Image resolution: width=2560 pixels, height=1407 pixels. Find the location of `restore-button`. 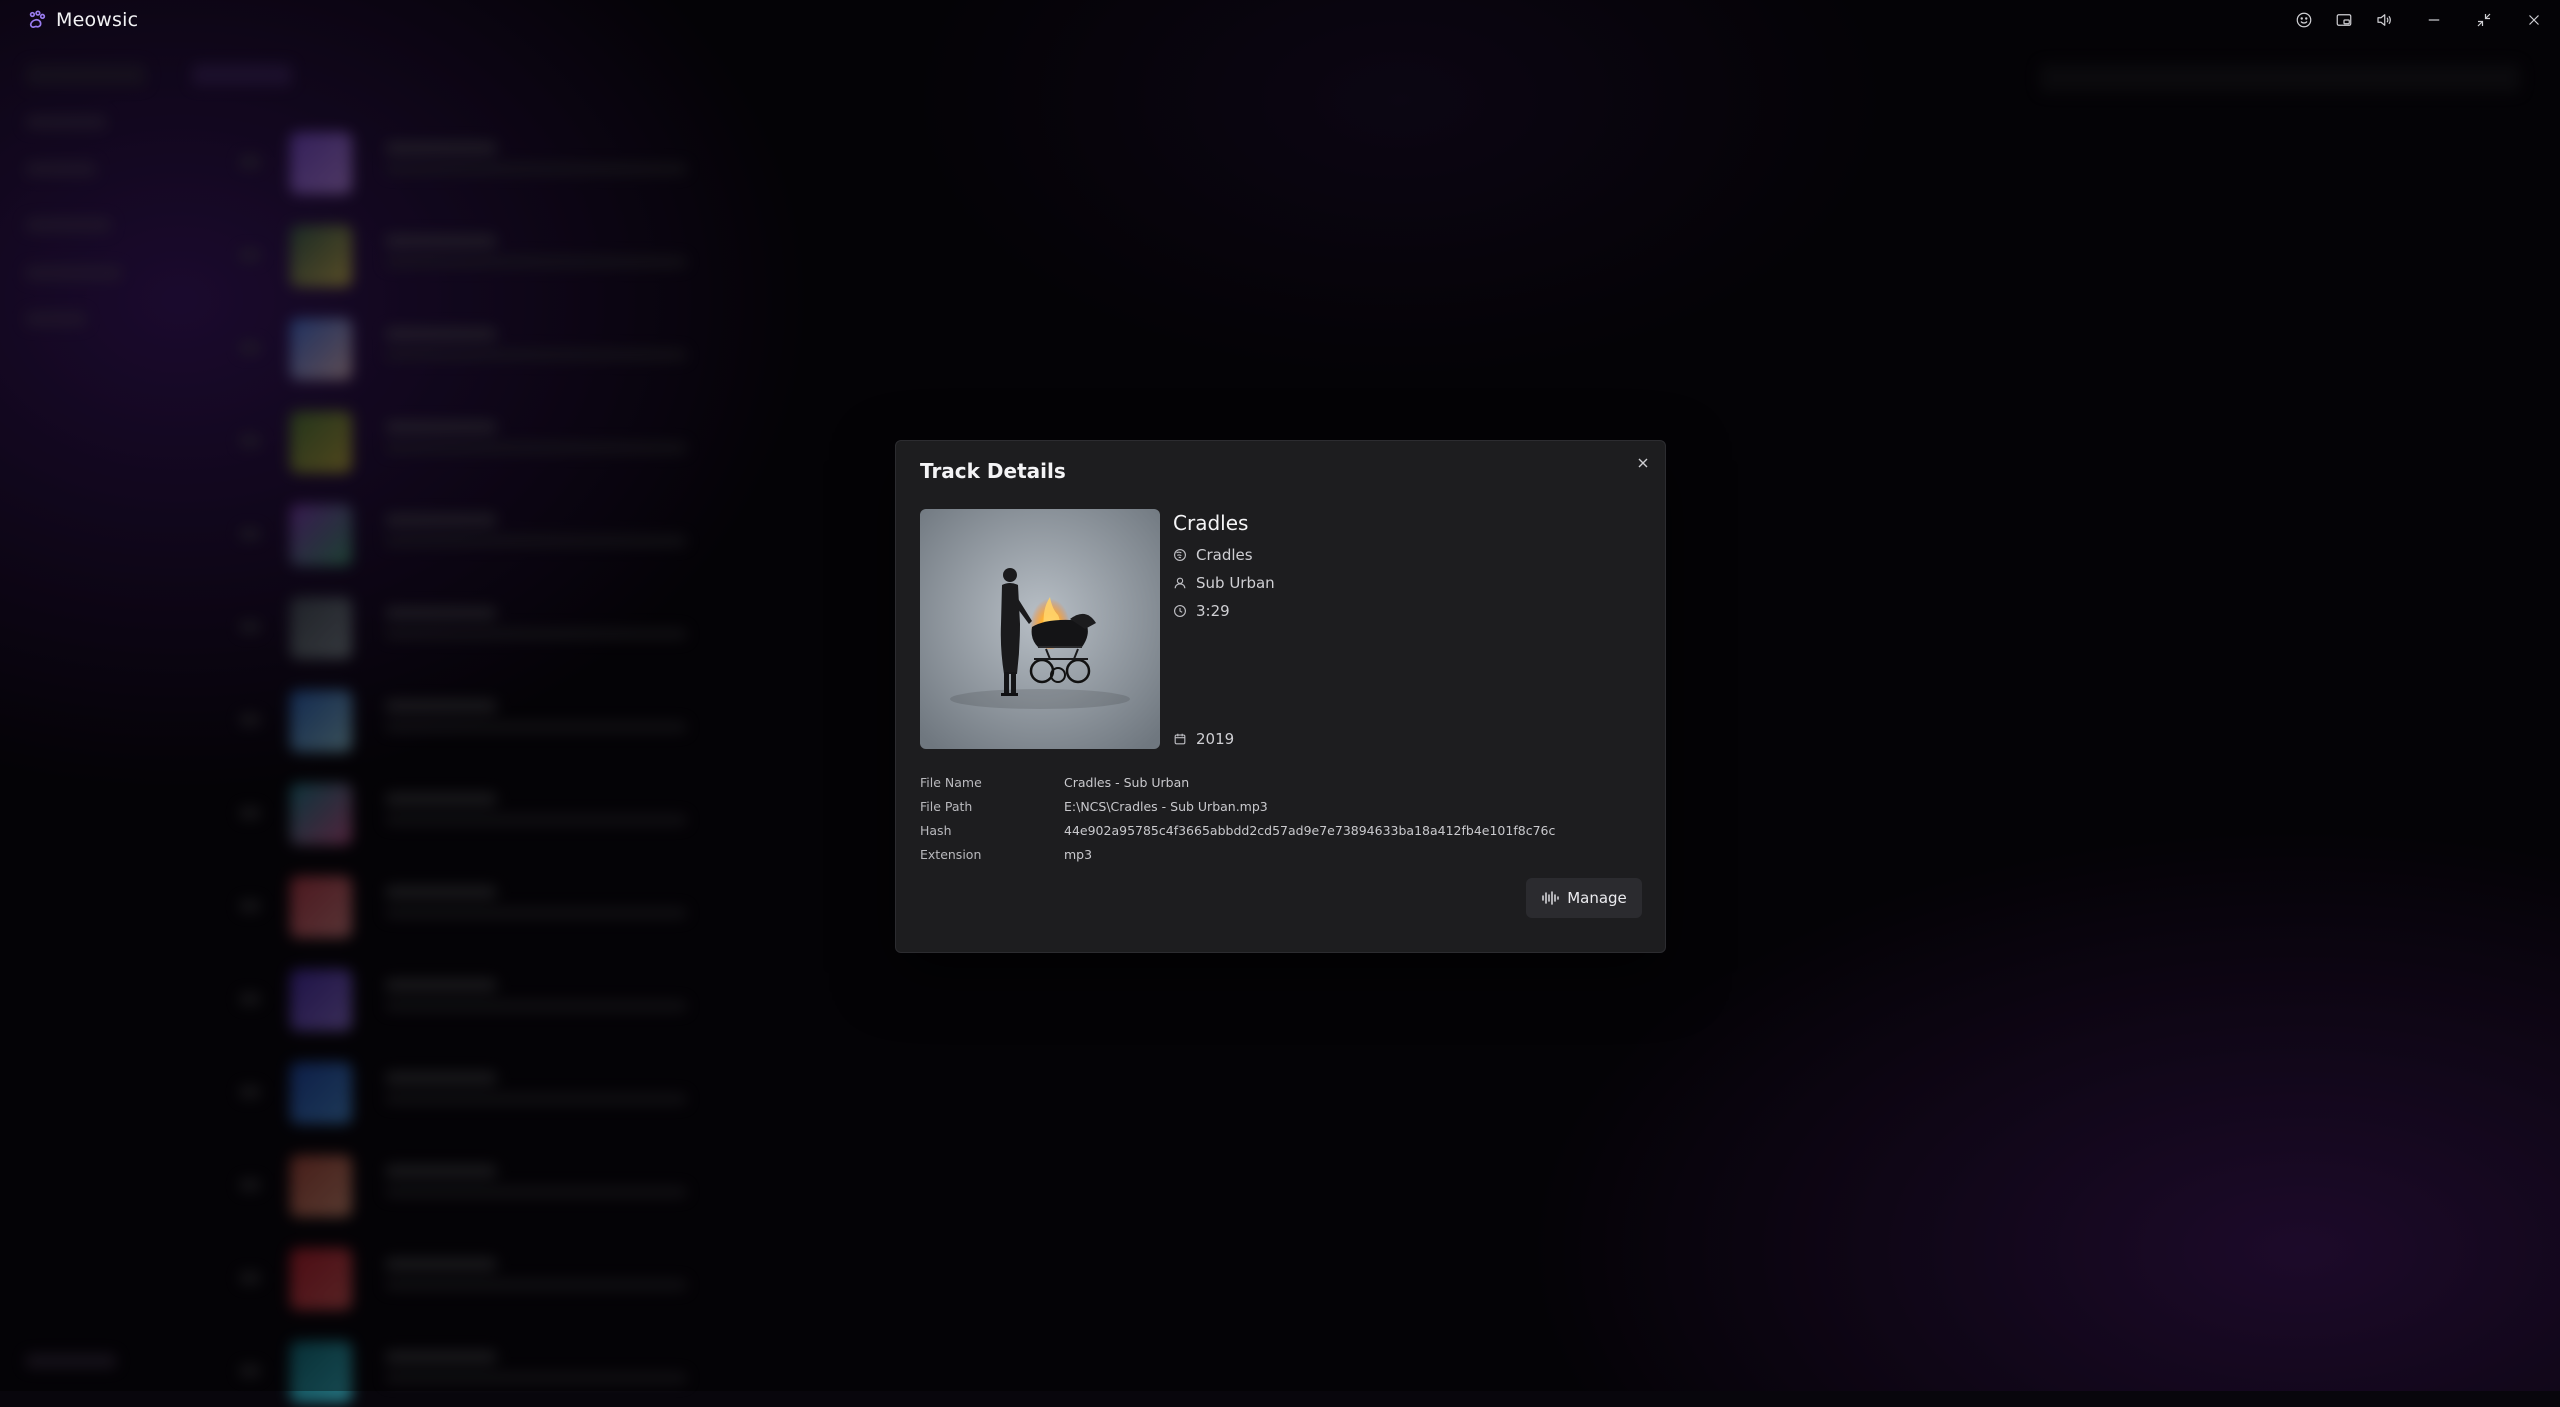

restore-button is located at coordinates (2484, 20).